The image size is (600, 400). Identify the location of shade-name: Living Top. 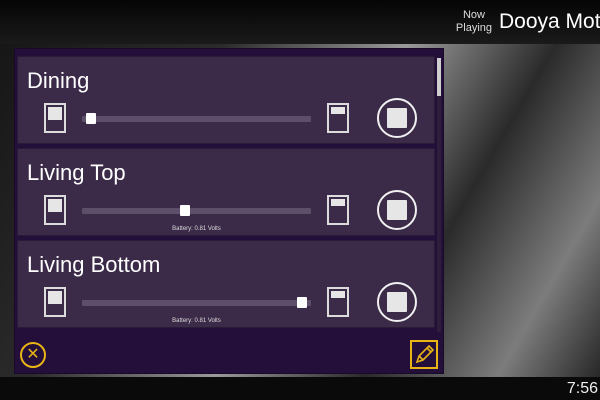
(76, 172).